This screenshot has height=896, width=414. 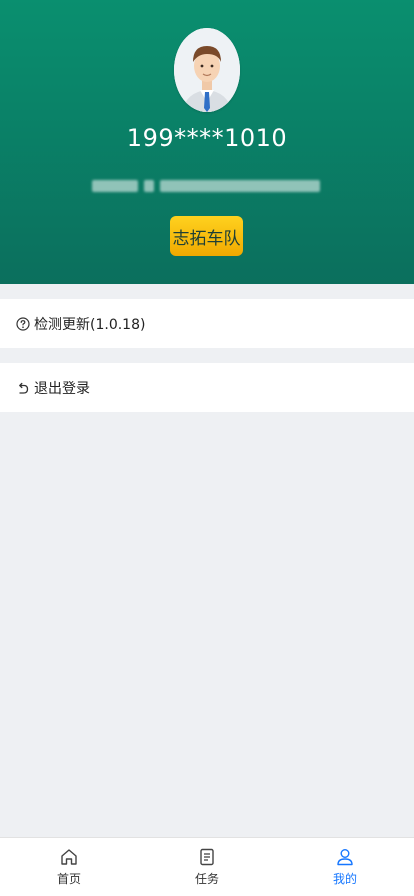 I want to click on person-avatar-icon, so click(x=207, y=70).